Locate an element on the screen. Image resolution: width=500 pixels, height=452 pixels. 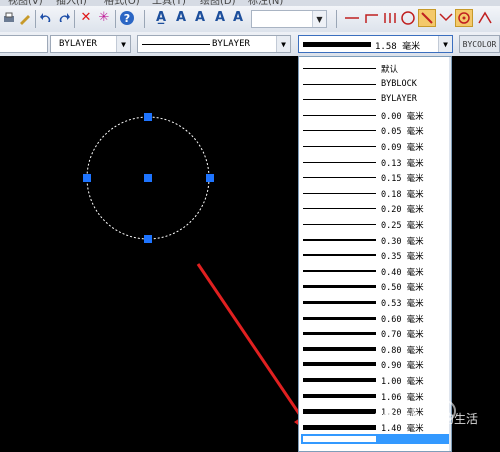
plotstyle-combo: BYCOLOR is located at coordinates (479, 44).